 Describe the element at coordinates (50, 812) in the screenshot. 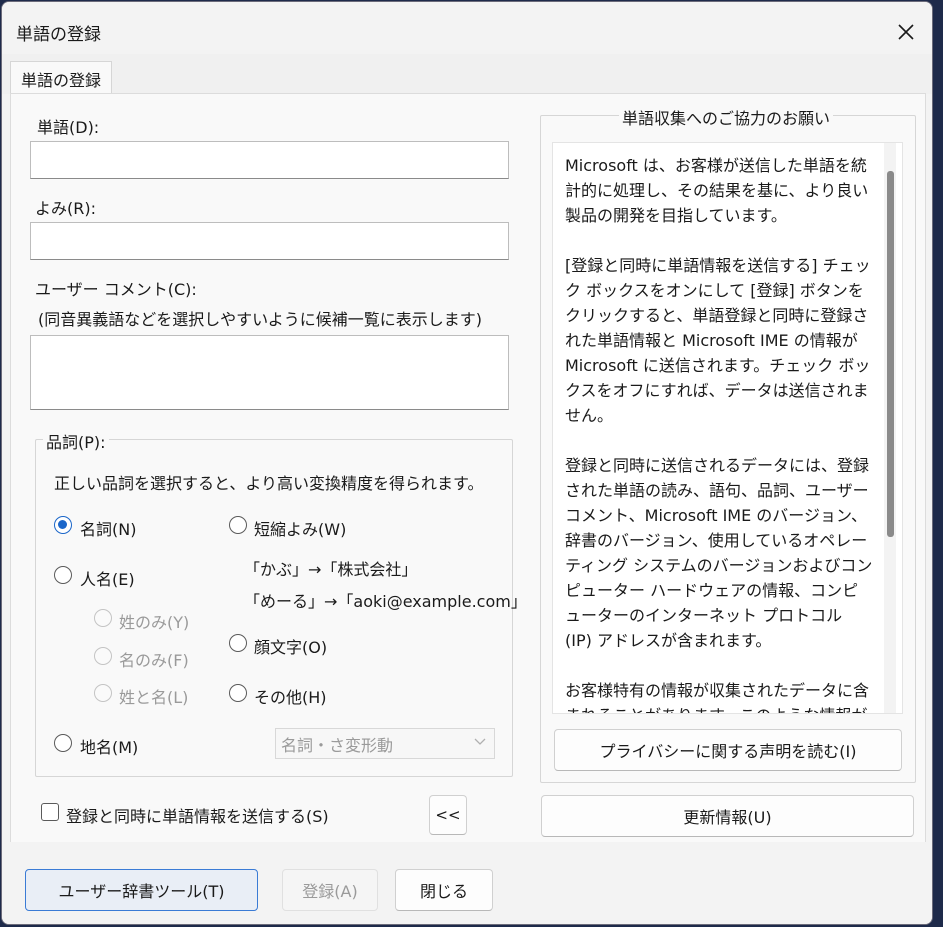

I see `send-word-checkbox` at that location.